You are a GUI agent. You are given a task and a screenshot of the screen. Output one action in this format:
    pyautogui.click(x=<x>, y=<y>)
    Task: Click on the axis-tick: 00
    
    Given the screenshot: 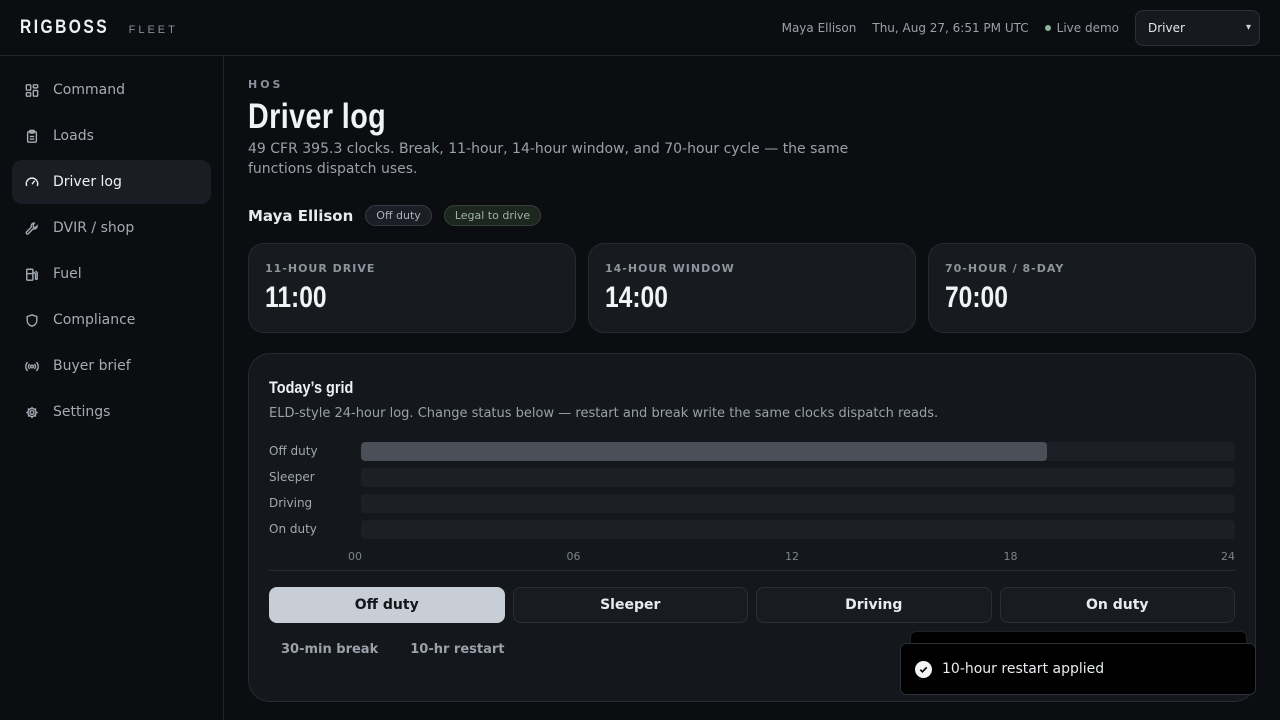 What is the action you would take?
    pyautogui.click(x=355, y=556)
    